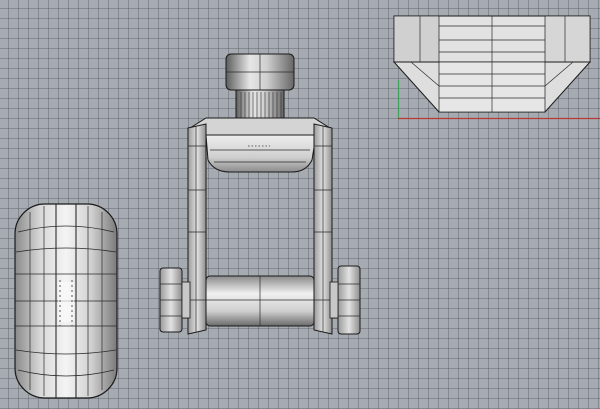  I want to click on wheel-side-view, so click(66, 301).